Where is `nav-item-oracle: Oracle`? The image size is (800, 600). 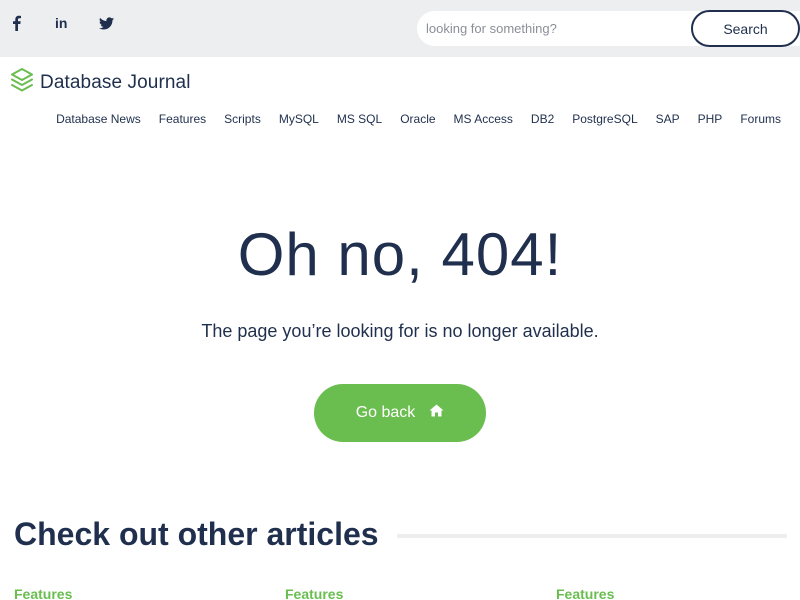
nav-item-oracle: Oracle is located at coordinates (417, 119).